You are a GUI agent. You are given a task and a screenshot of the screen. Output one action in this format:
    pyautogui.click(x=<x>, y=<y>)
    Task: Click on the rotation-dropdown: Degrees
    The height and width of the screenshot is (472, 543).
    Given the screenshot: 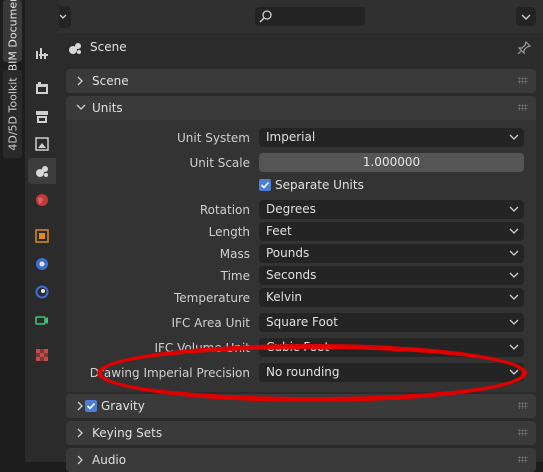 What is the action you would take?
    pyautogui.click(x=391, y=209)
    